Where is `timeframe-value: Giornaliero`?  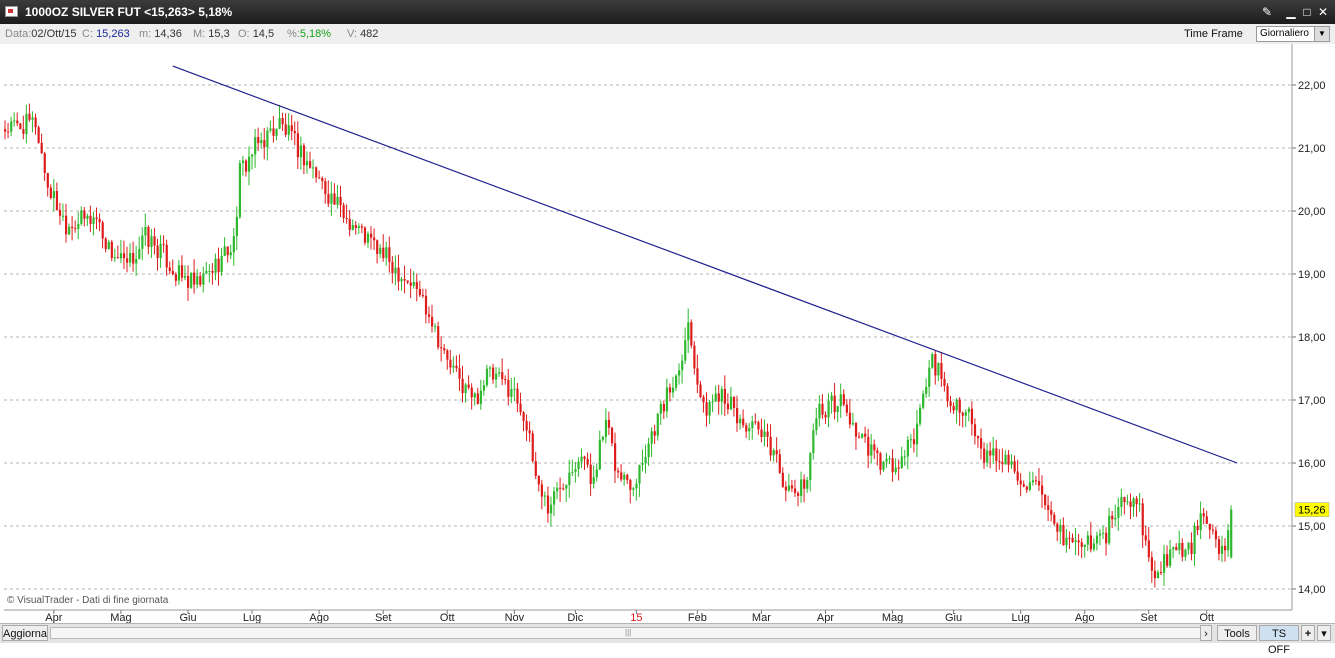
timeframe-value: Giornaliero is located at coordinates (1284, 33).